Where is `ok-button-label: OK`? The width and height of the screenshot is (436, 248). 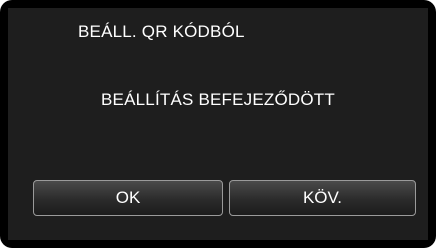 ok-button-label: OK is located at coordinates (128, 197).